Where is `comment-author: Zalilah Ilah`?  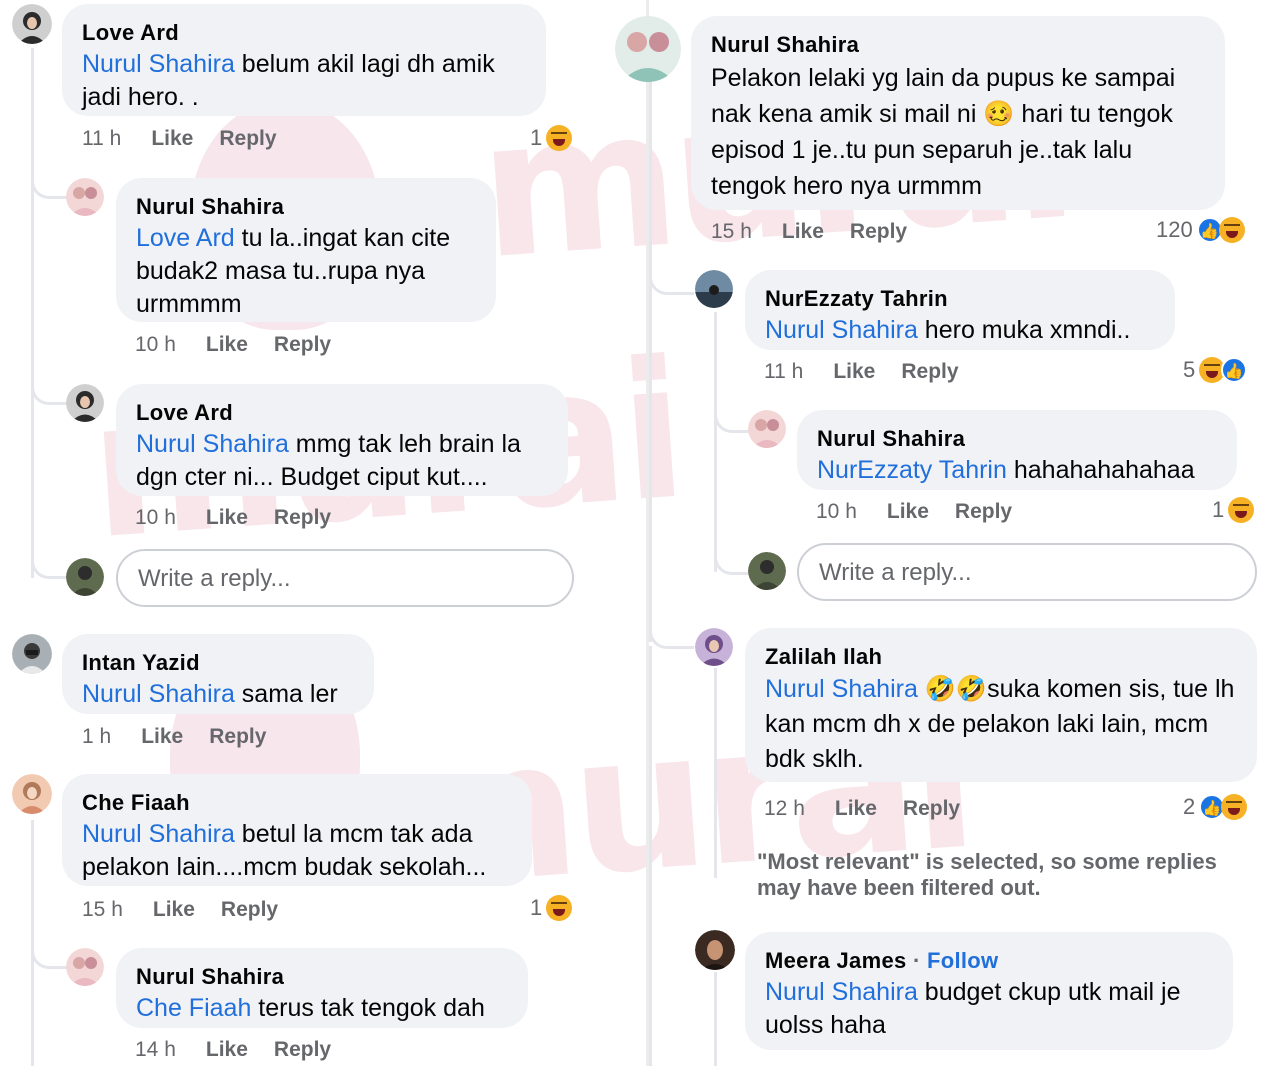 comment-author: Zalilah Ilah is located at coordinates (1001, 657).